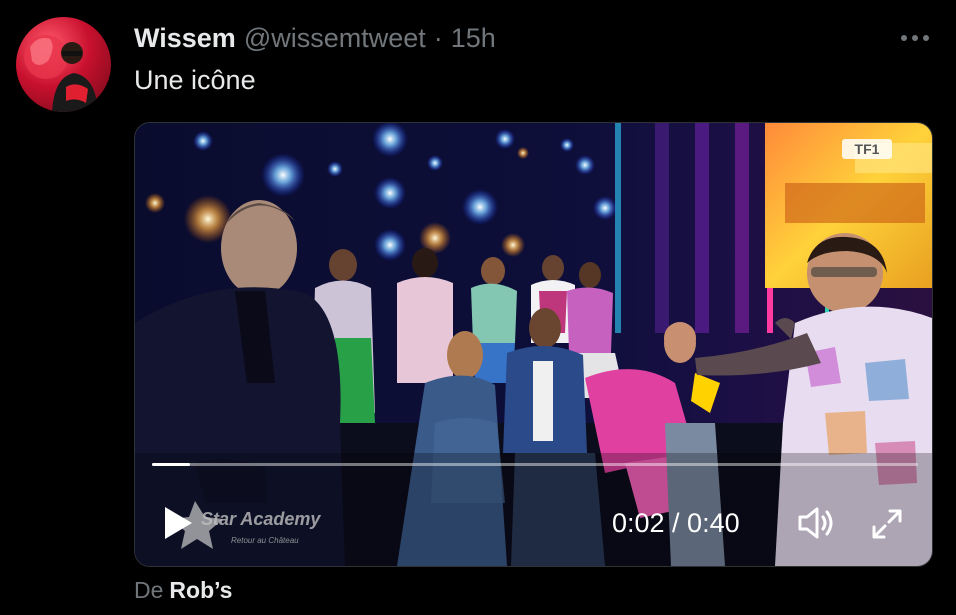  I want to click on tweet-header: Wissem @wissemtweet · 15h, so click(315, 38).